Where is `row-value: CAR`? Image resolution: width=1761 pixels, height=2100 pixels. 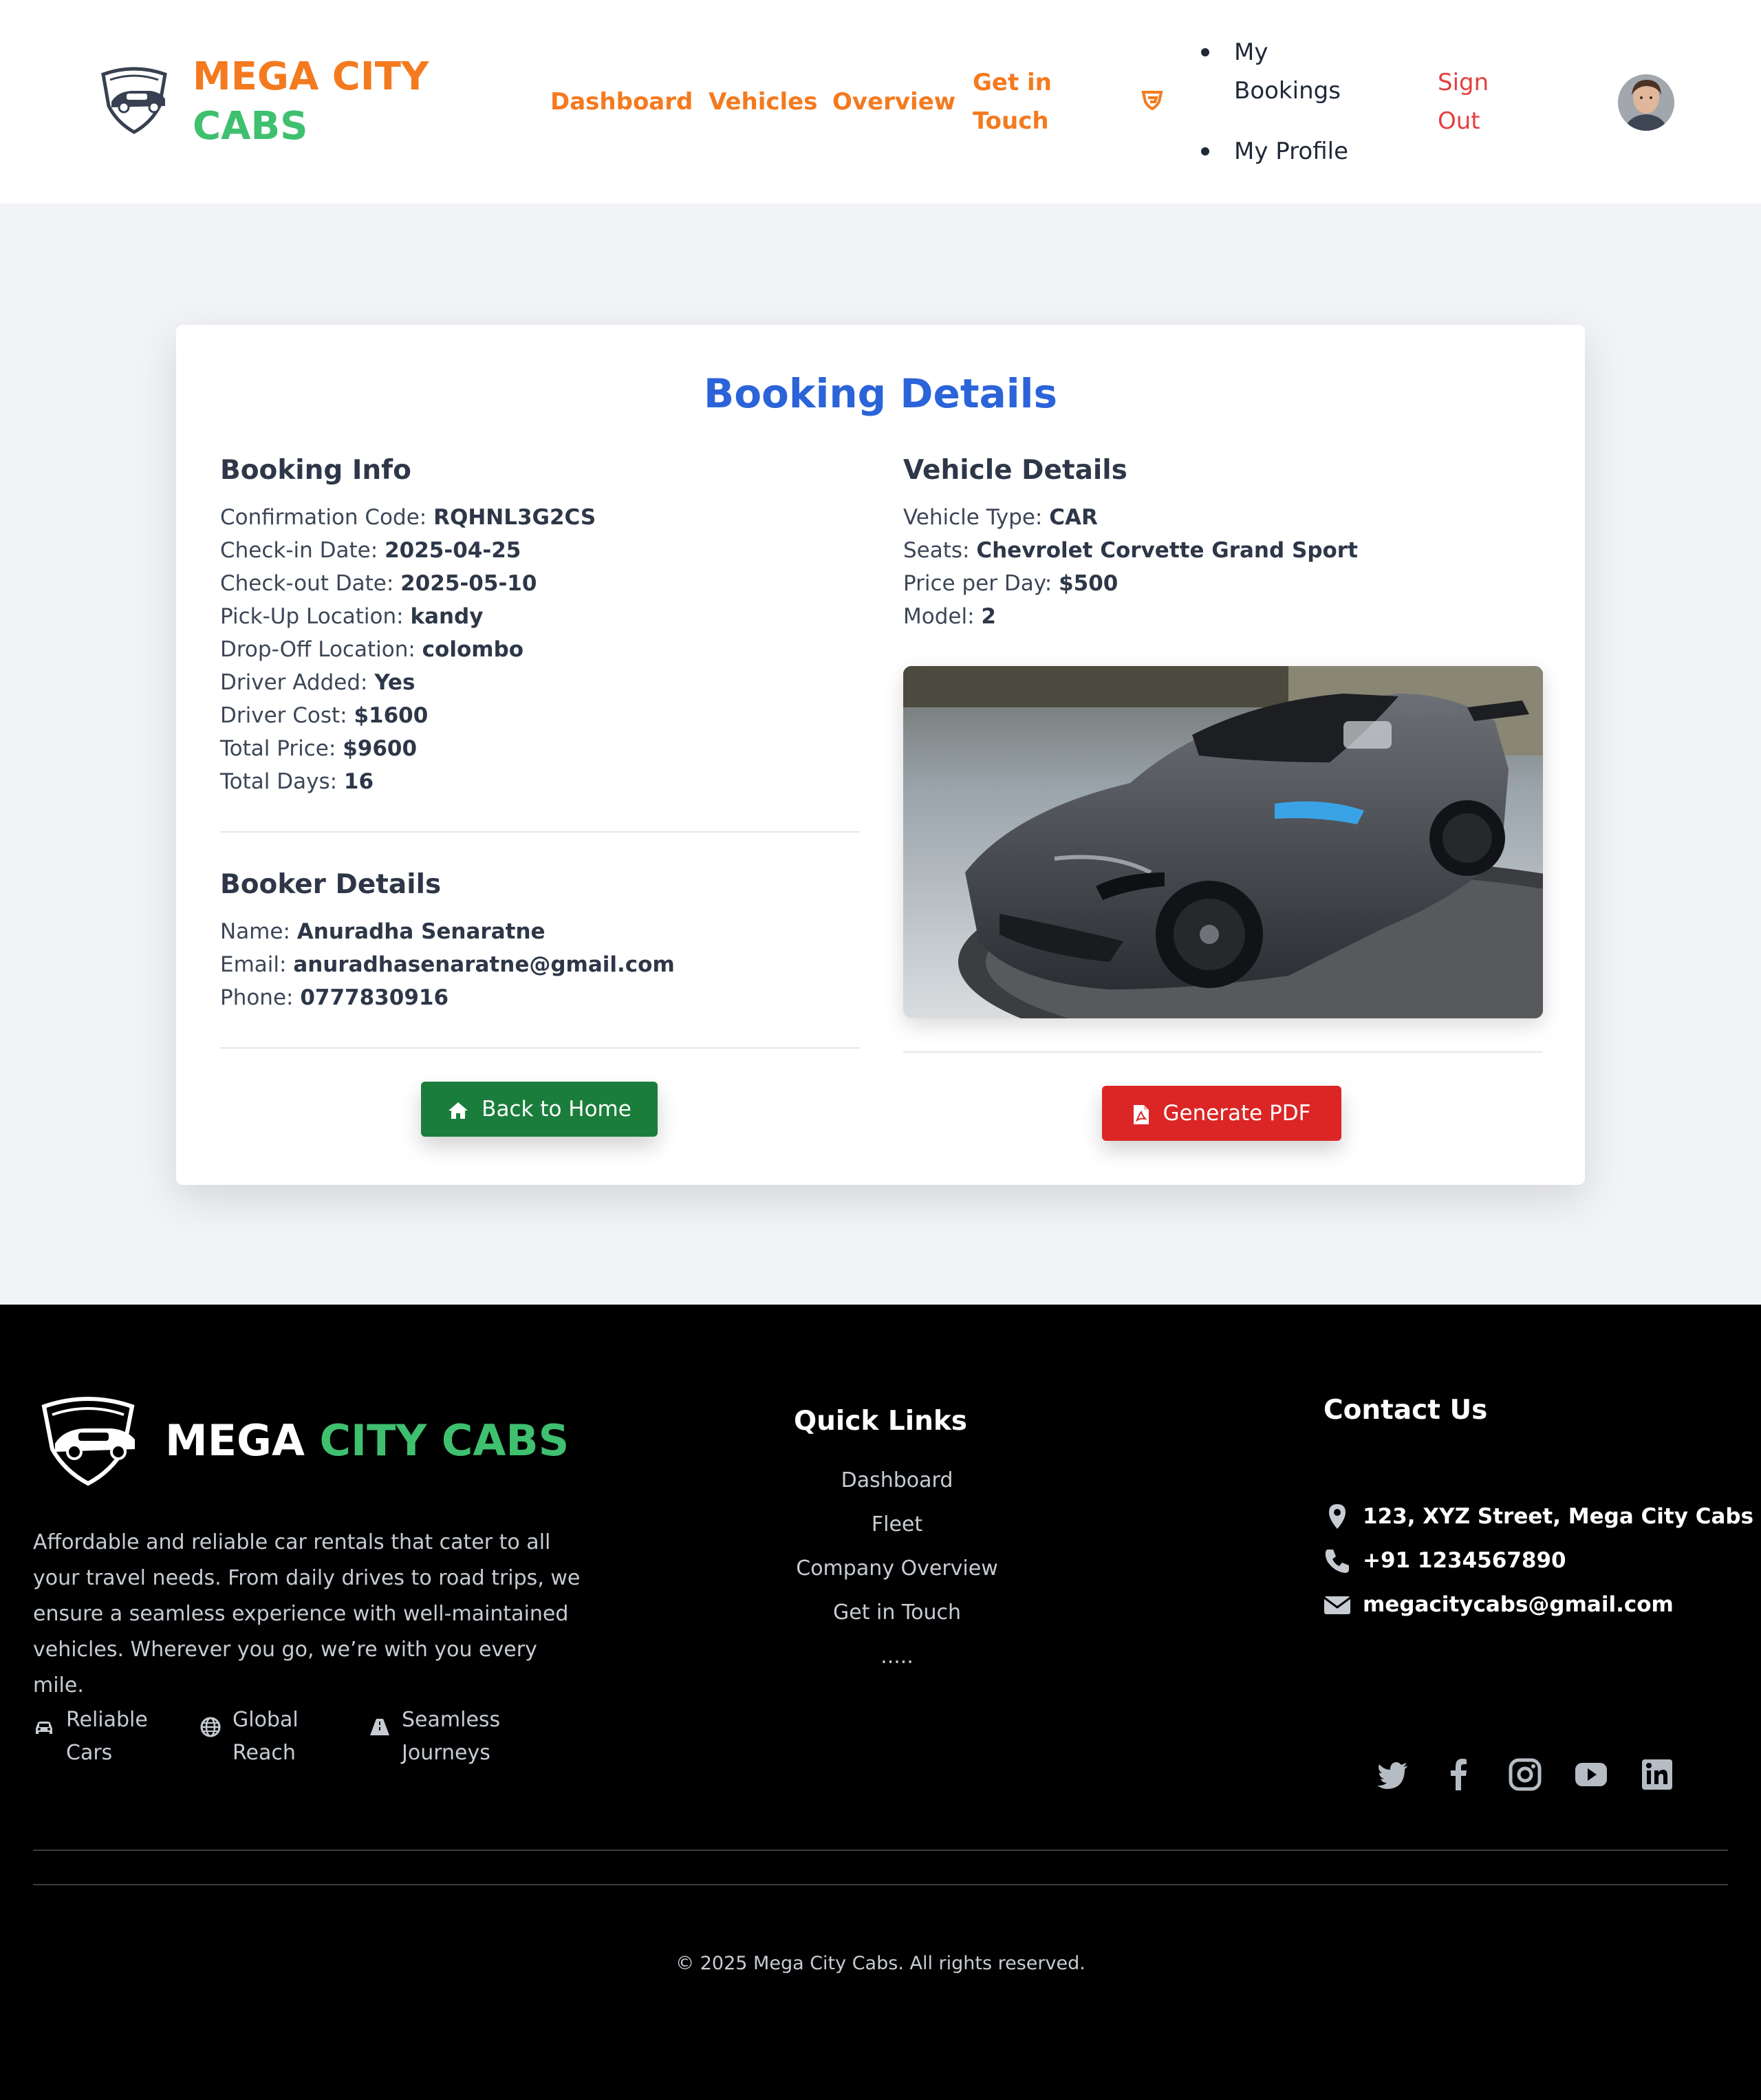
row-value: CAR is located at coordinates (1073, 517).